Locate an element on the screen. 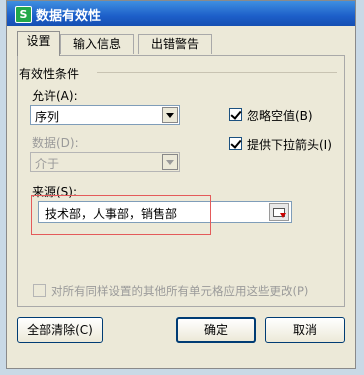 The height and width of the screenshot is (375, 364). clear-all-button: 全部清除(C) is located at coordinates (60, 330).